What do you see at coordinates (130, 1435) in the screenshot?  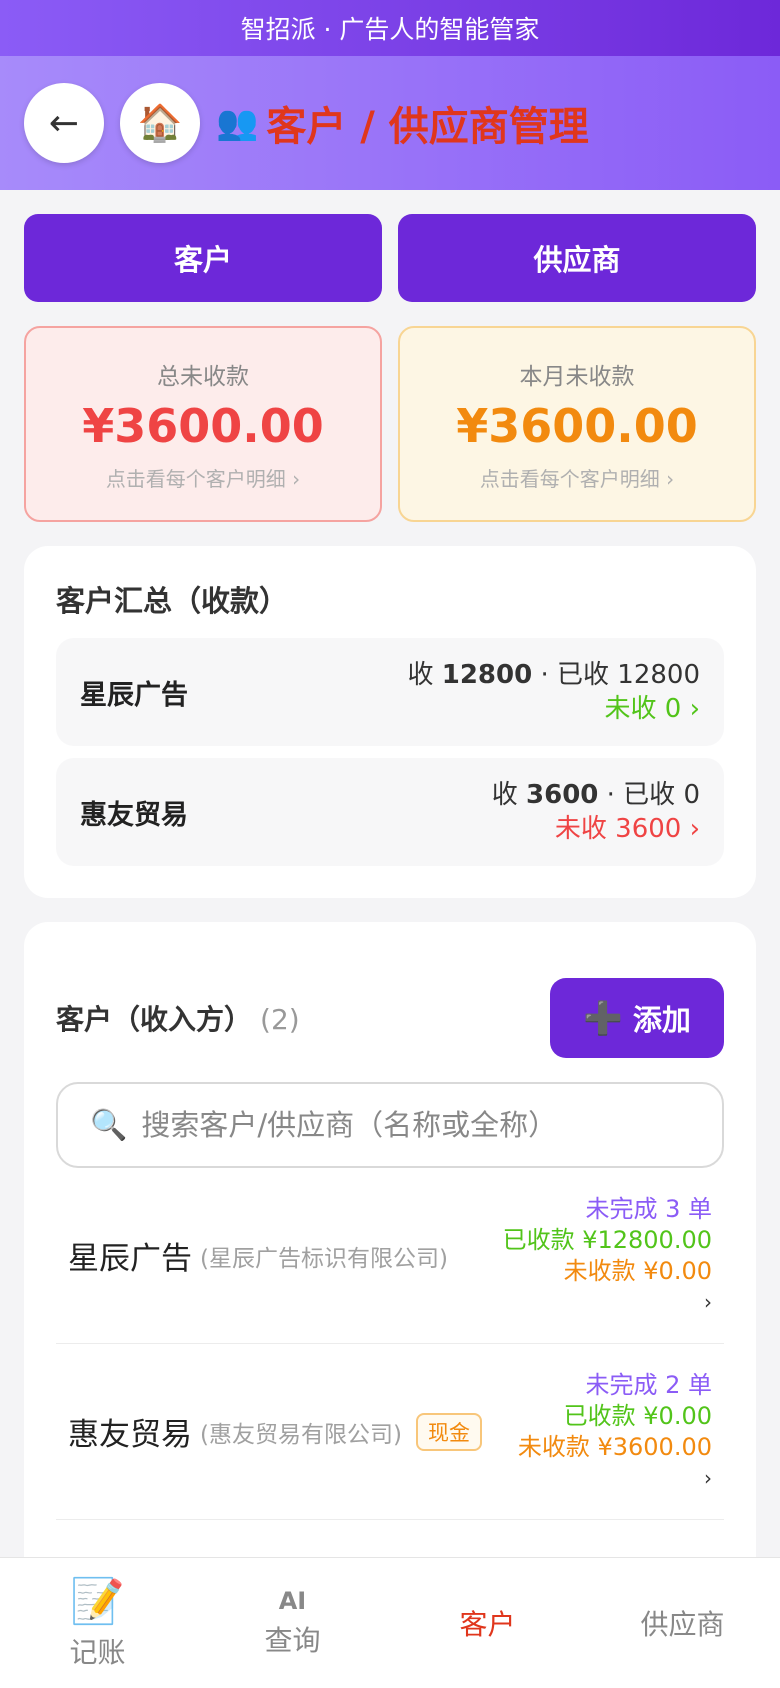 I see `customer-name: 惠友贸易` at bounding box center [130, 1435].